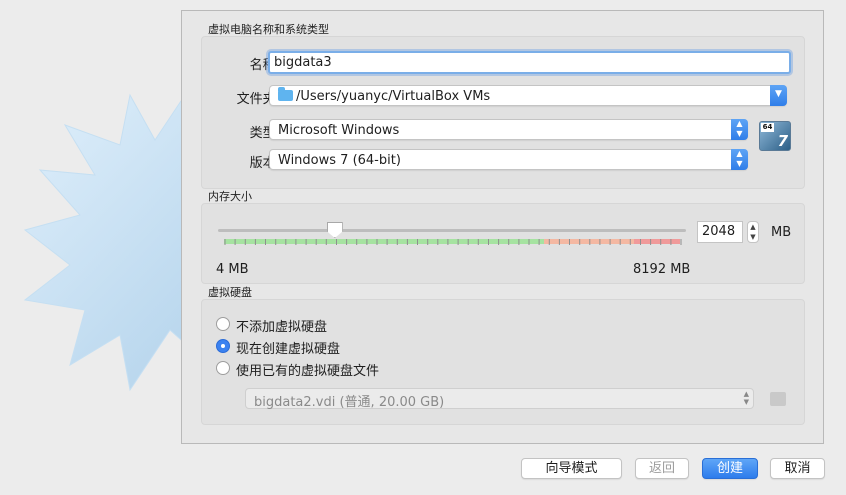  I want to click on section-title-disk: 虚拟硬盘, so click(230, 292).